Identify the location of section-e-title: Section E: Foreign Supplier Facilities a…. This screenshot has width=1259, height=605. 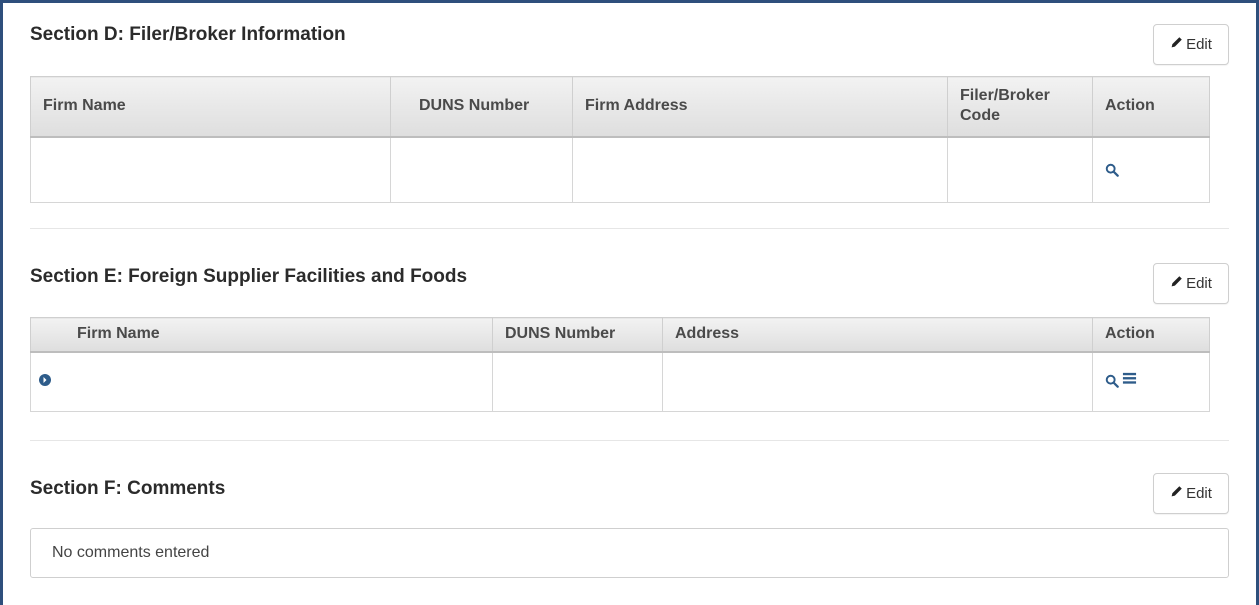
(249, 276).